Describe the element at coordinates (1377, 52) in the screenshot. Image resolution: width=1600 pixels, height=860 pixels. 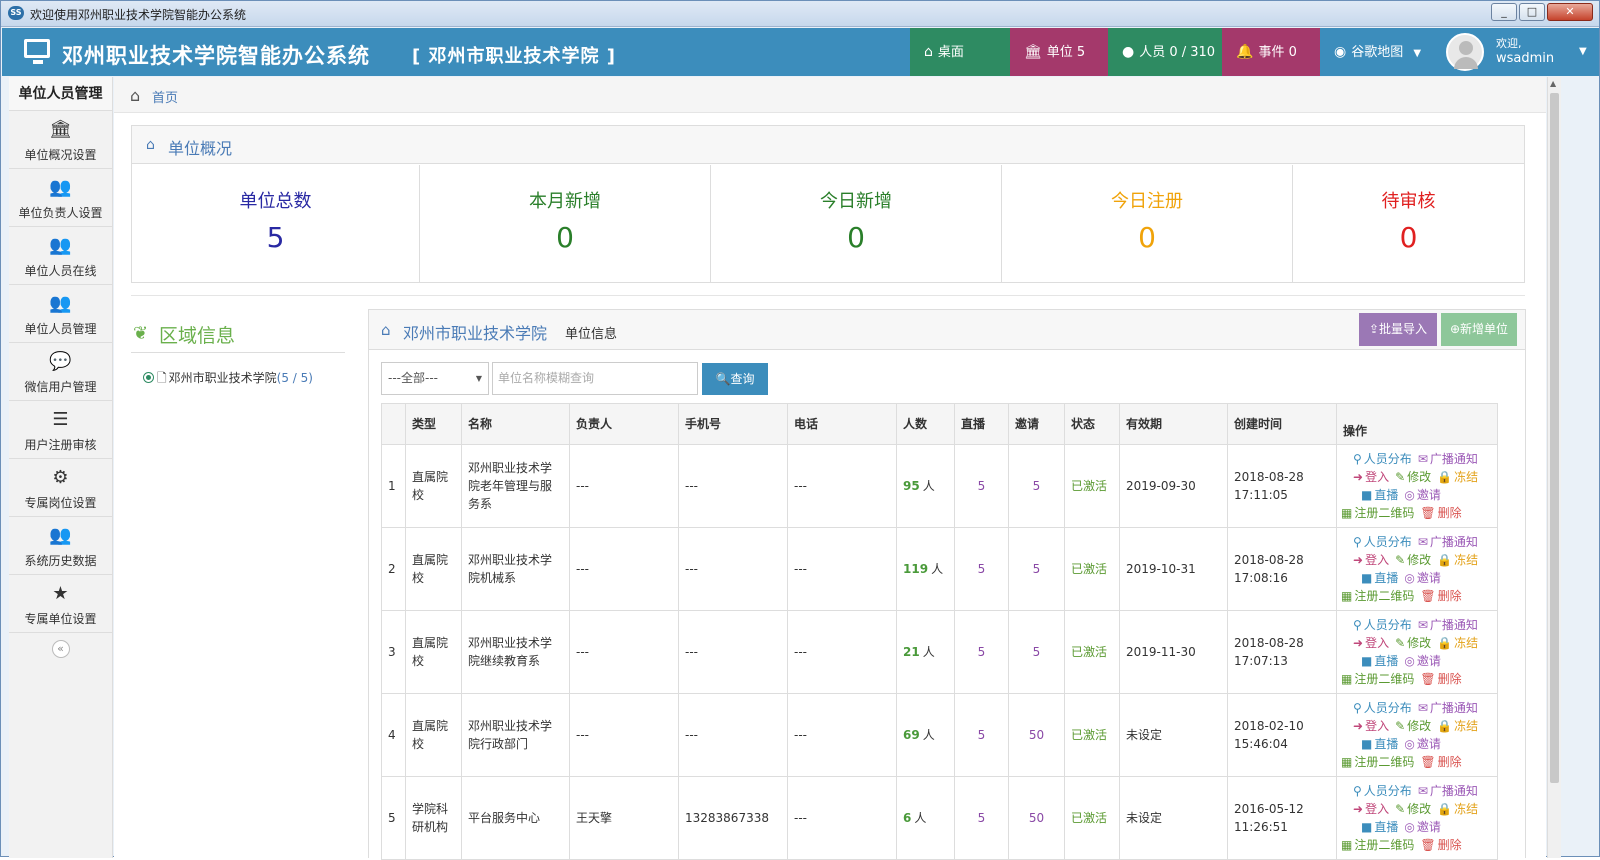
I see `nav-map: ◉ 谷歌地图 ▼` at that location.